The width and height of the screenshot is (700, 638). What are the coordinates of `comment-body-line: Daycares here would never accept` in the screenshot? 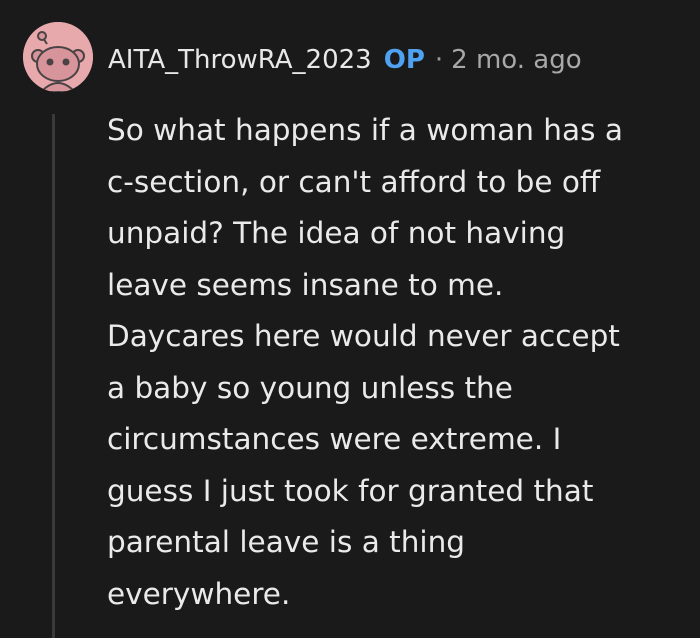 It's located at (363, 336).